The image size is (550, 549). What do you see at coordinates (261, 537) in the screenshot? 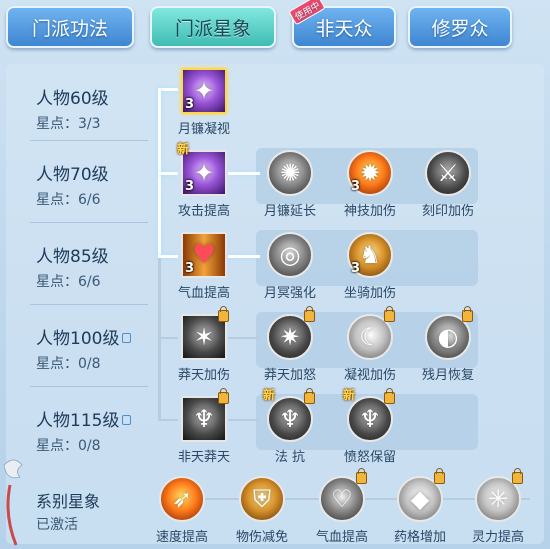
I see `skill-label: 物伤减免` at bounding box center [261, 537].